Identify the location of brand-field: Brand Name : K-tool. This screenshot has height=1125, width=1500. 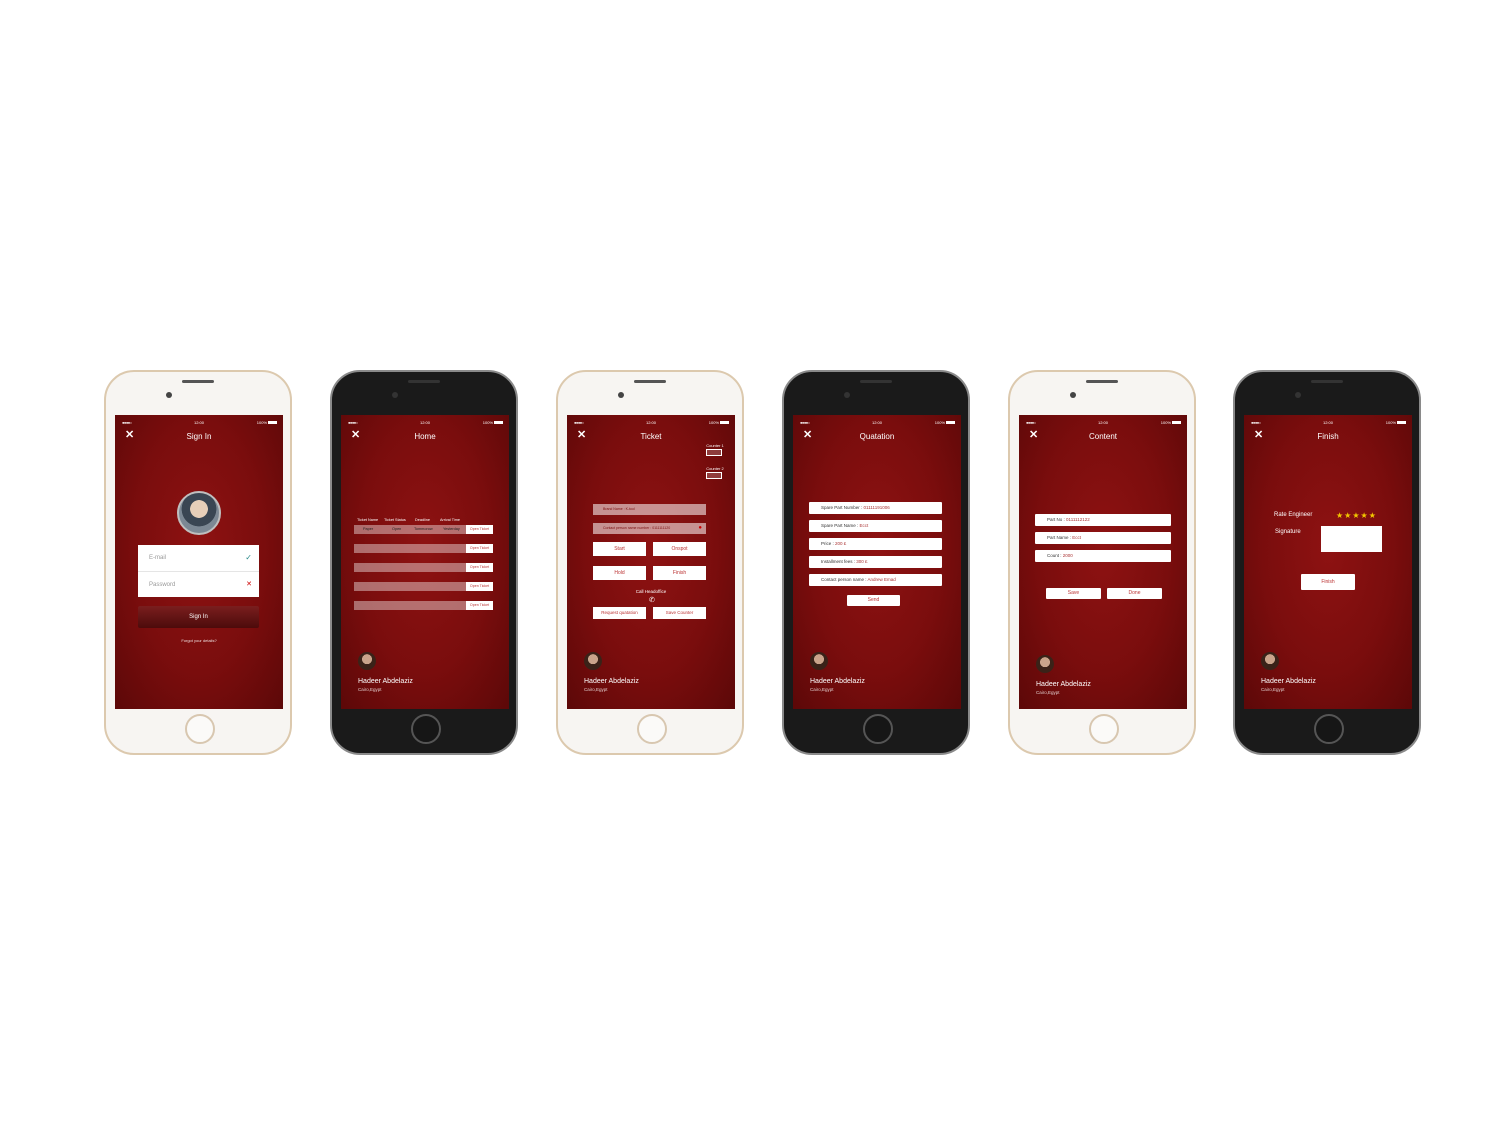
(649, 509).